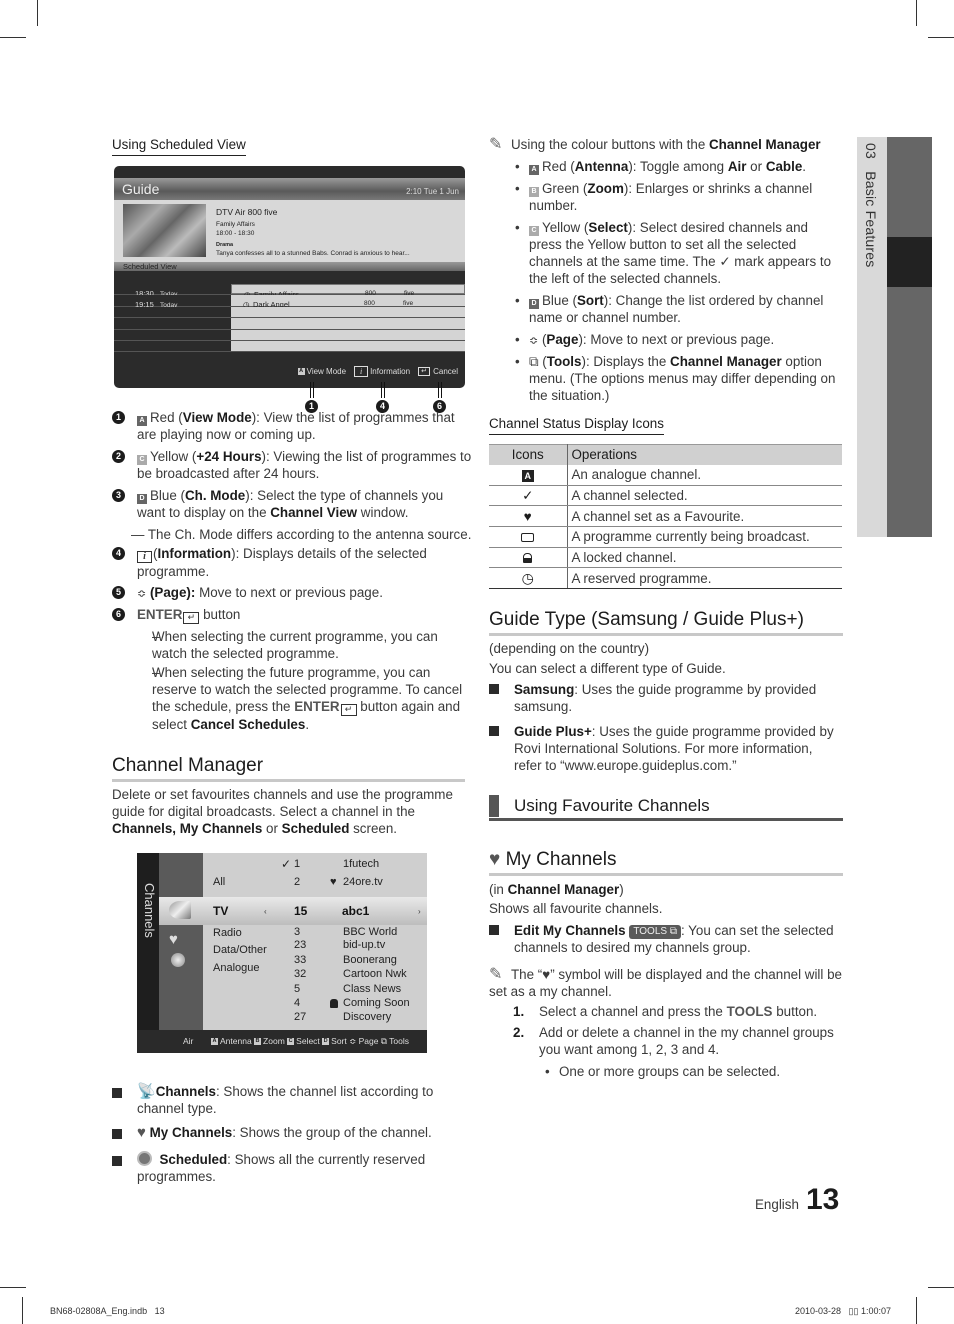 This screenshot has width=954, height=1324. Describe the element at coordinates (300, 1017) in the screenshot. I see `channel-num: 27` at that location.